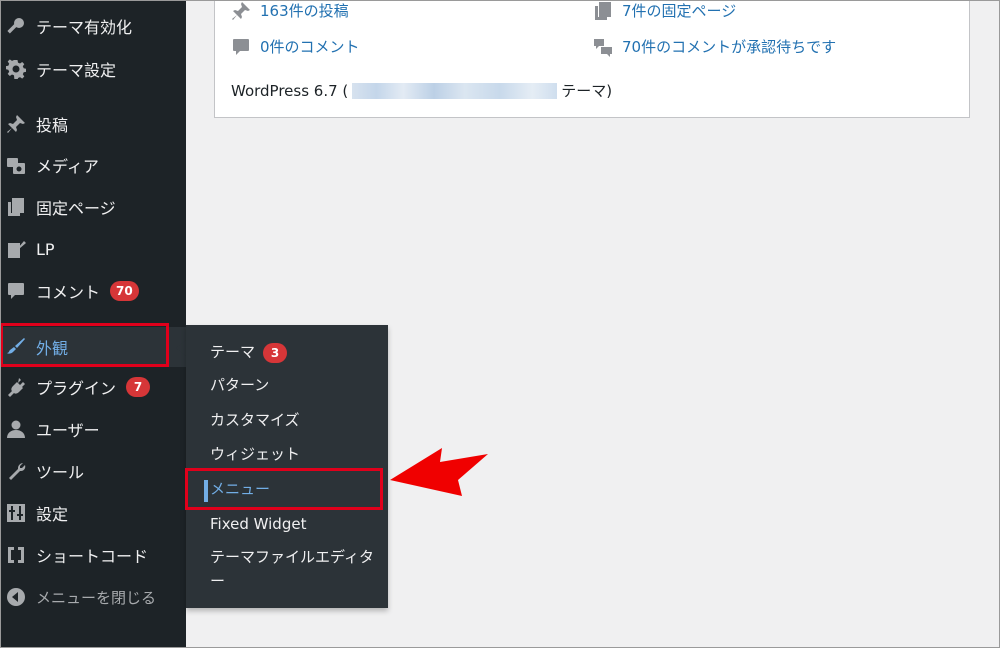  Describe the element at coordinates (255, 454) in the screenshot. I see `submenu-item-widgets: ウィジェット` at that location.